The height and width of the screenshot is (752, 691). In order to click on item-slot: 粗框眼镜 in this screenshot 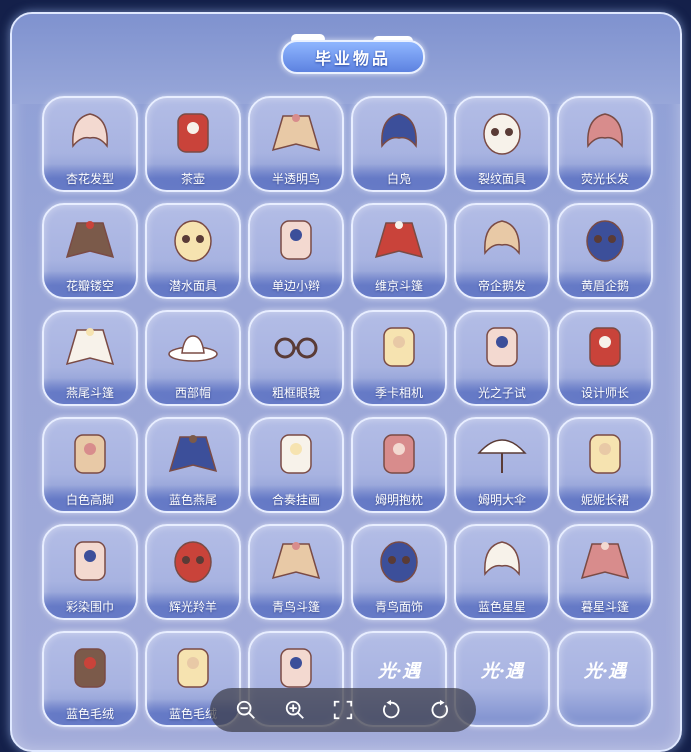, I will do `click(296, 358)`.